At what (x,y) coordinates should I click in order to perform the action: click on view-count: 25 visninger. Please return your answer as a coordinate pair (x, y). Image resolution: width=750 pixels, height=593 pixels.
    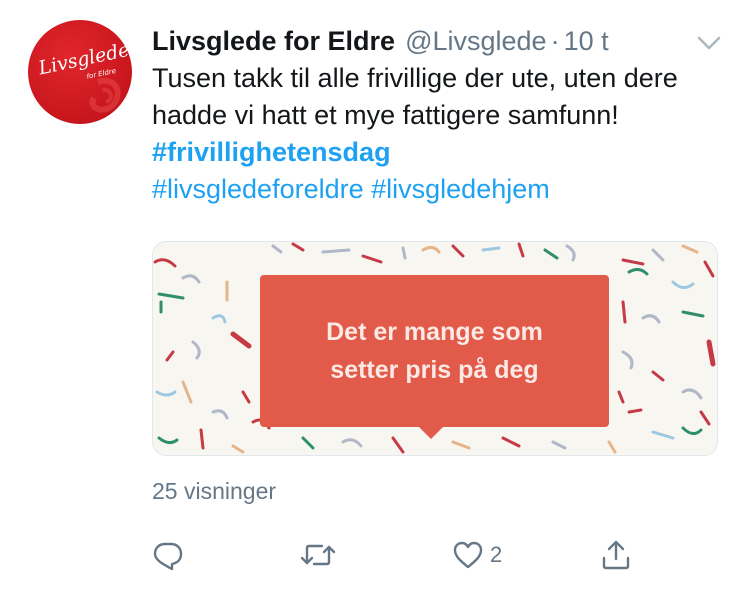
    Looking at the image, I should click on (214, 491).